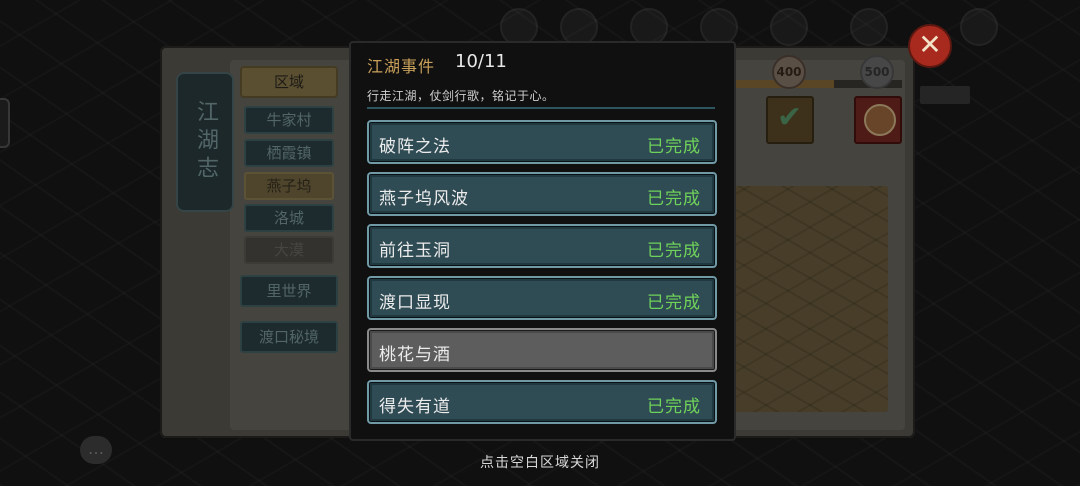  I want to click on event-name: 破阵之法, so click(415, 147).